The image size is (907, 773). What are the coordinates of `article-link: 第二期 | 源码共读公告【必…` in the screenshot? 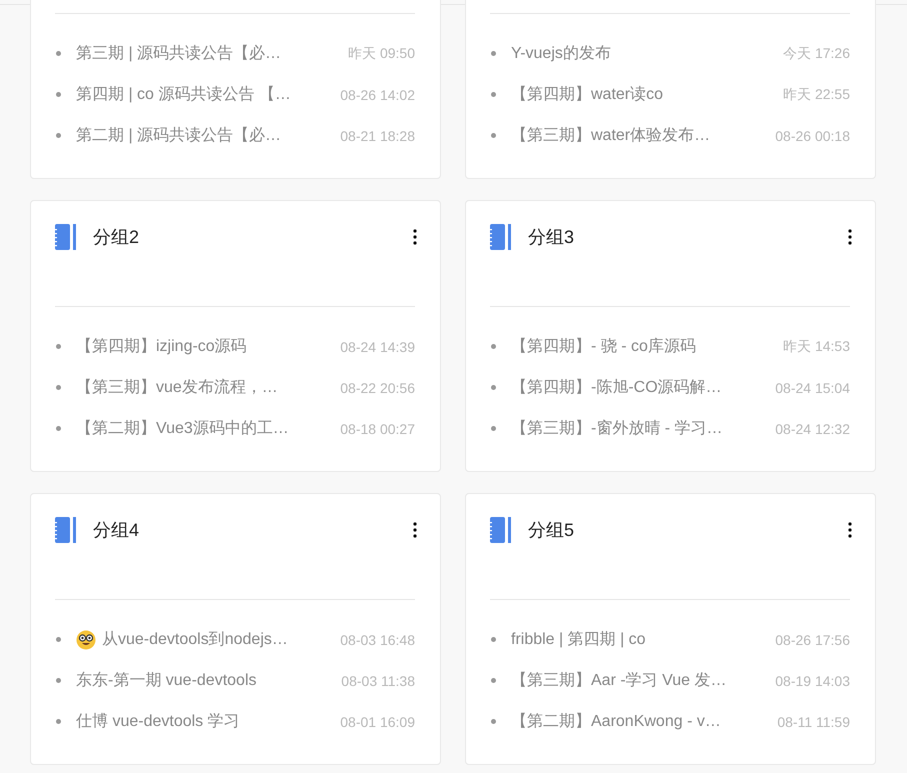 It's located at (179, 135).